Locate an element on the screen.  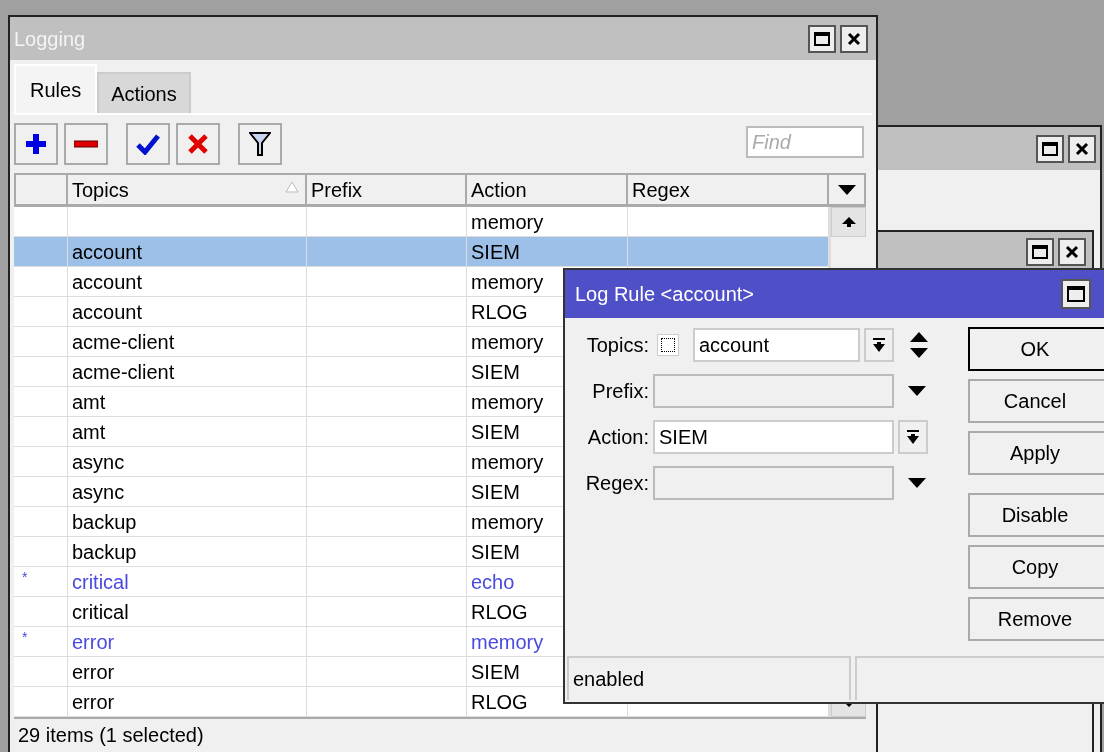
disable-button is located at coordinates (198, 144).